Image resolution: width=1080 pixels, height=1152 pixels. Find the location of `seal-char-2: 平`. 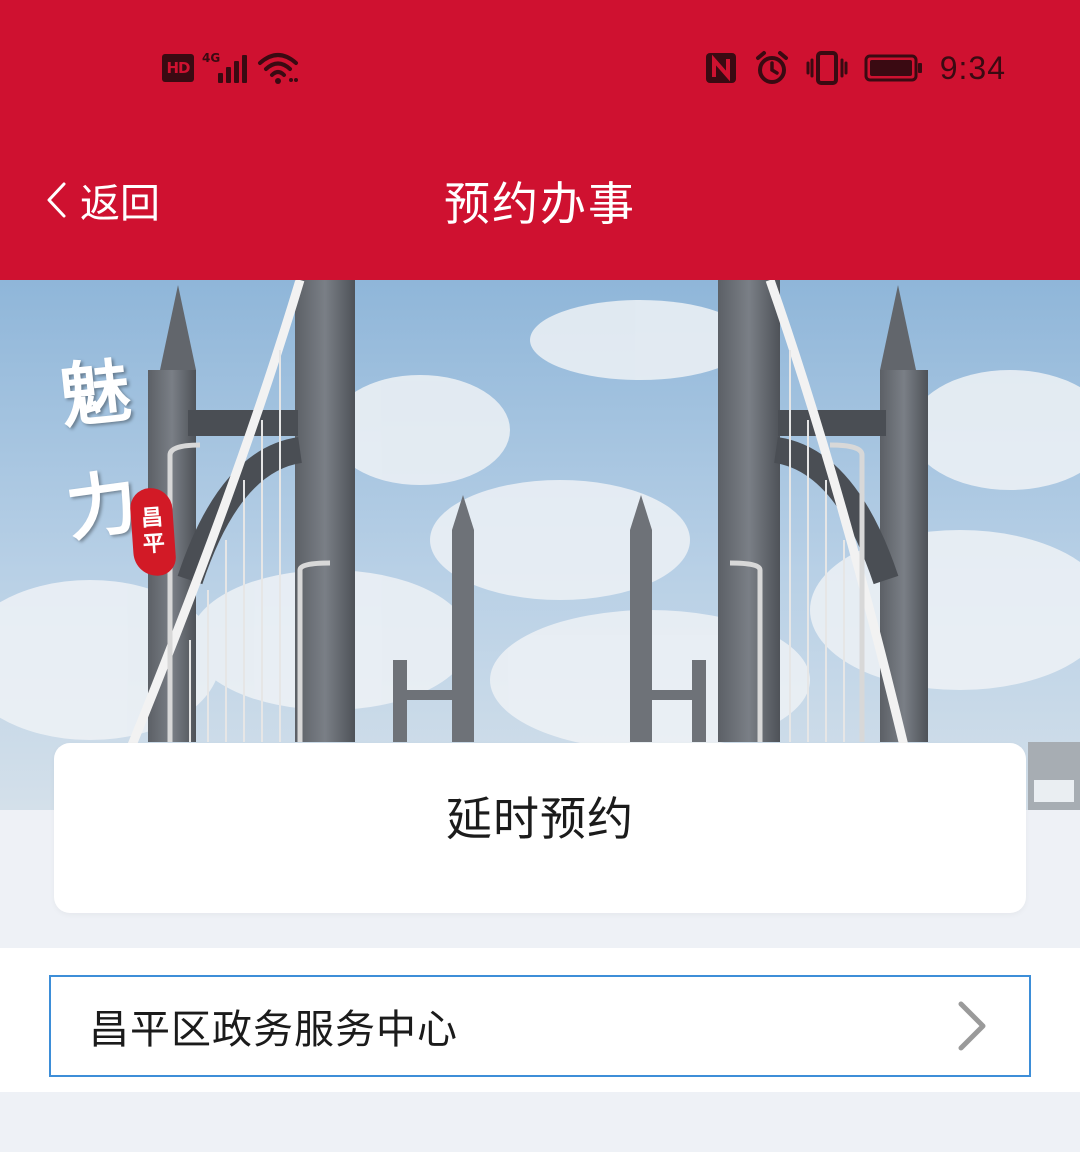

seal-char-2: 平 is located at coordinates (154, 544).